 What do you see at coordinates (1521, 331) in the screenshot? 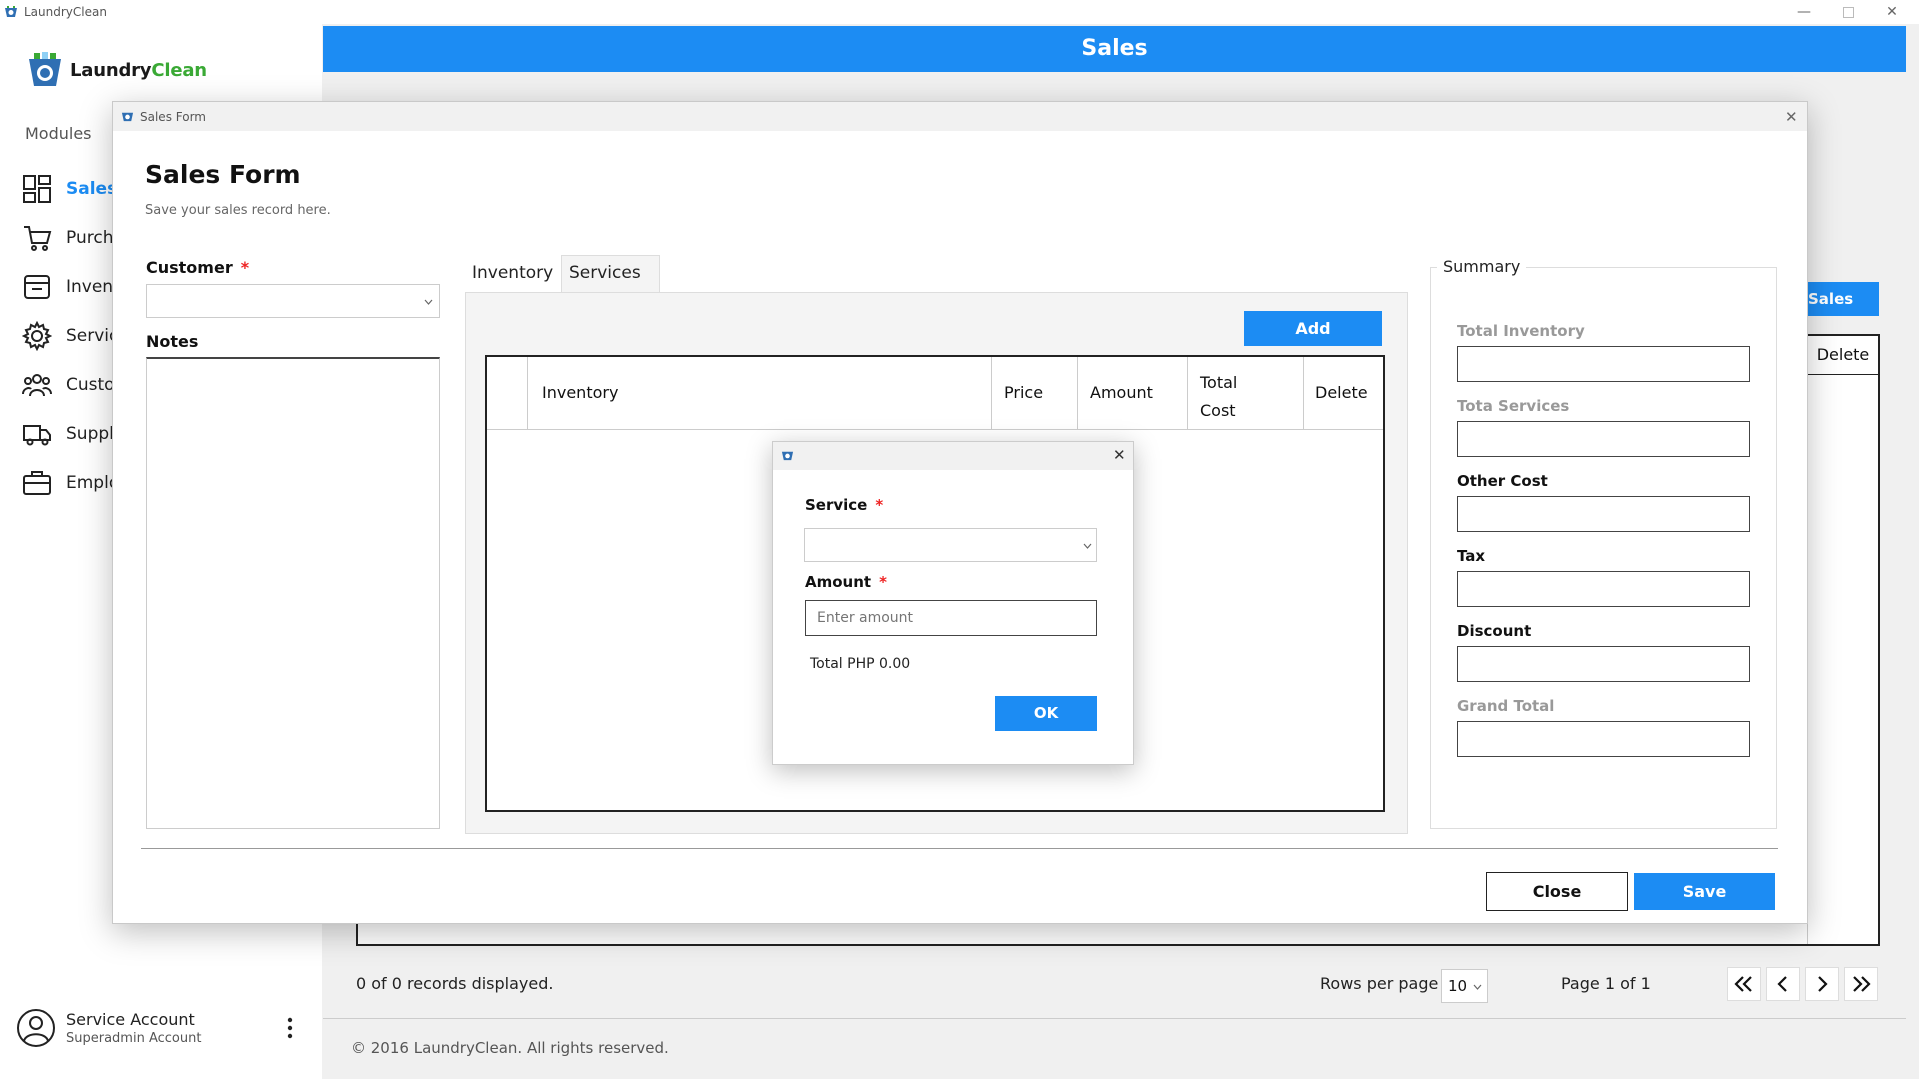
I see `total-inventory-label: Total Inventory` at bounding box center [1521, 331].